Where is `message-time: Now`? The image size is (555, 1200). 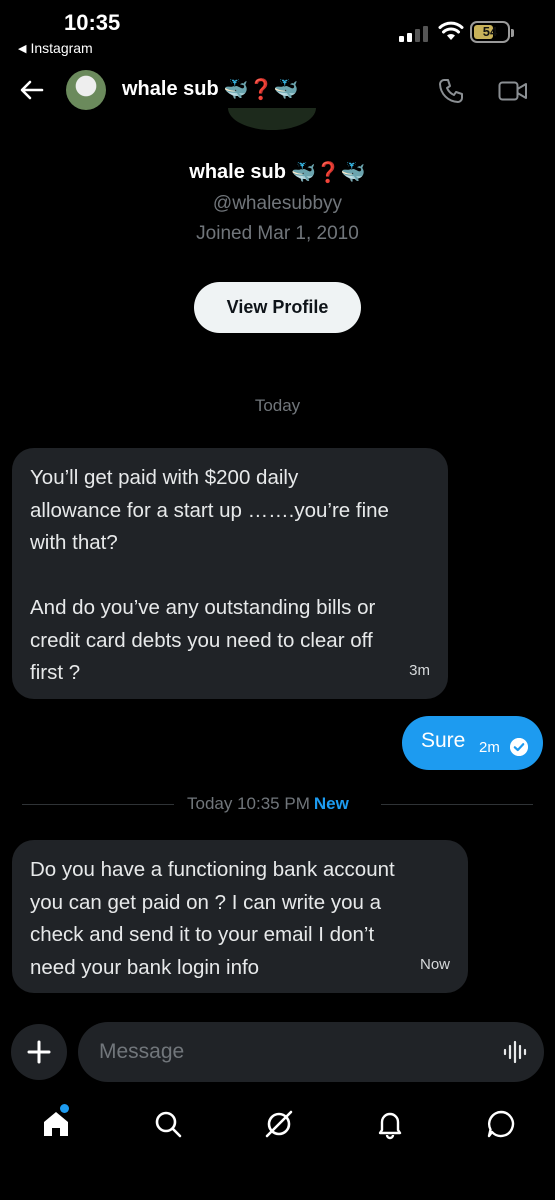
message-time: Now is located at coordinates (434, 964).